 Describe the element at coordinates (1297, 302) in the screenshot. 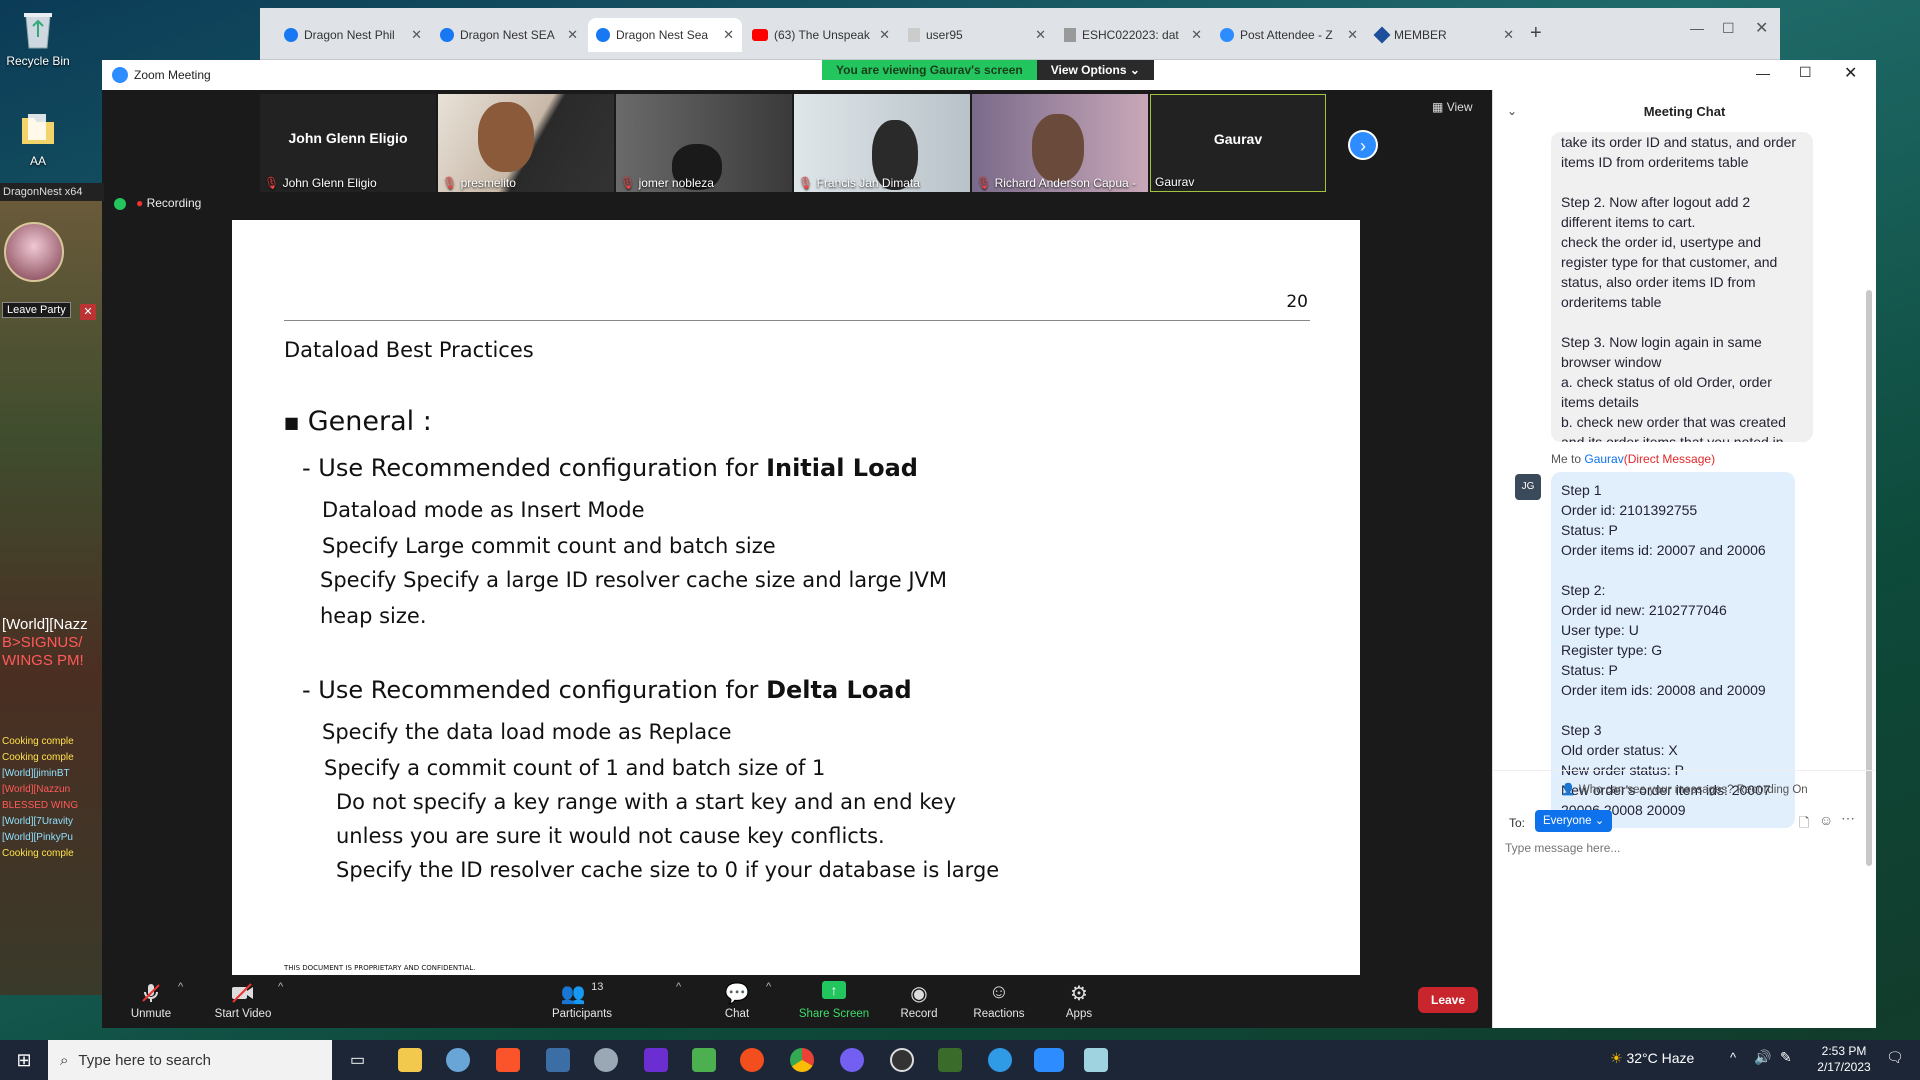

I see `slide-page-number: 20` at that location.